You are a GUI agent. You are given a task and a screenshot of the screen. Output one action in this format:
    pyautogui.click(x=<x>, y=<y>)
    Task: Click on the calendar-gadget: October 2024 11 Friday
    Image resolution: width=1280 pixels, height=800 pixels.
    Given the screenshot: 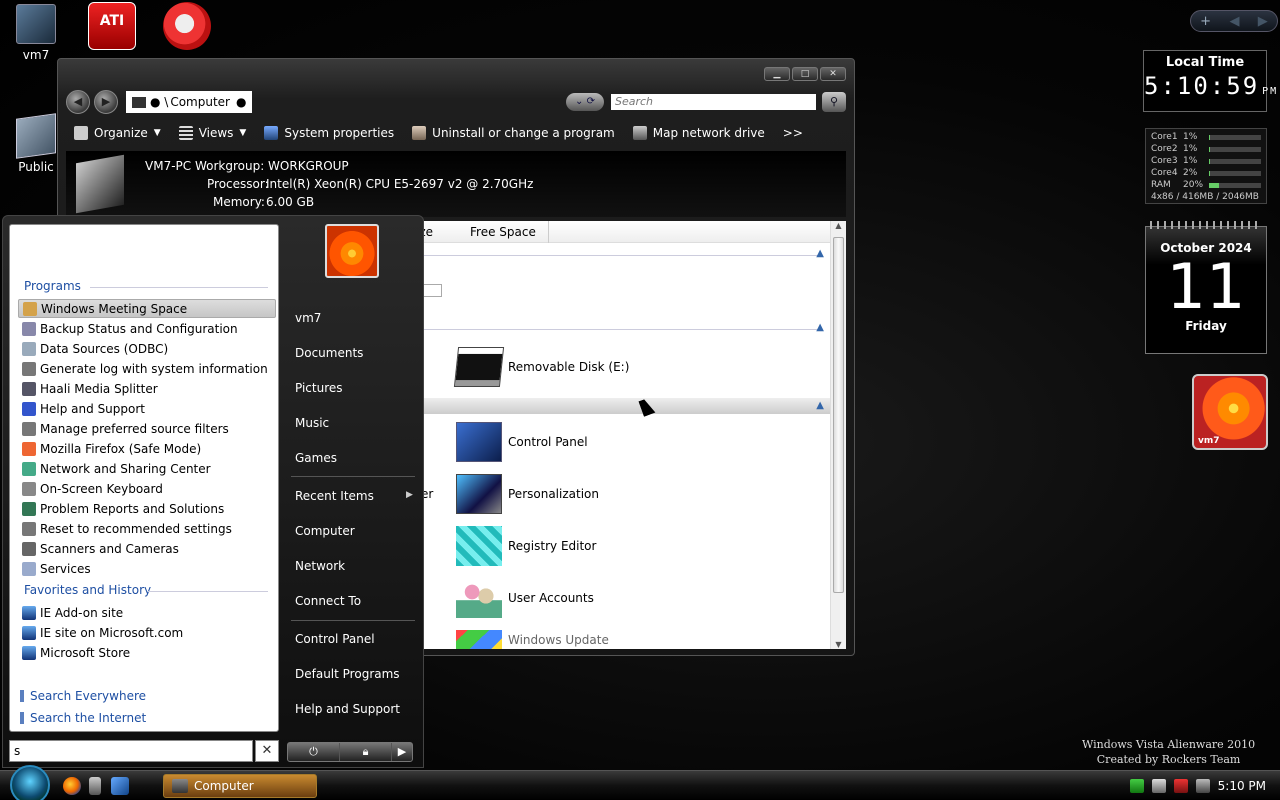 What is the action you would take?
    pyautogui.click(x=1206, y=287)
    